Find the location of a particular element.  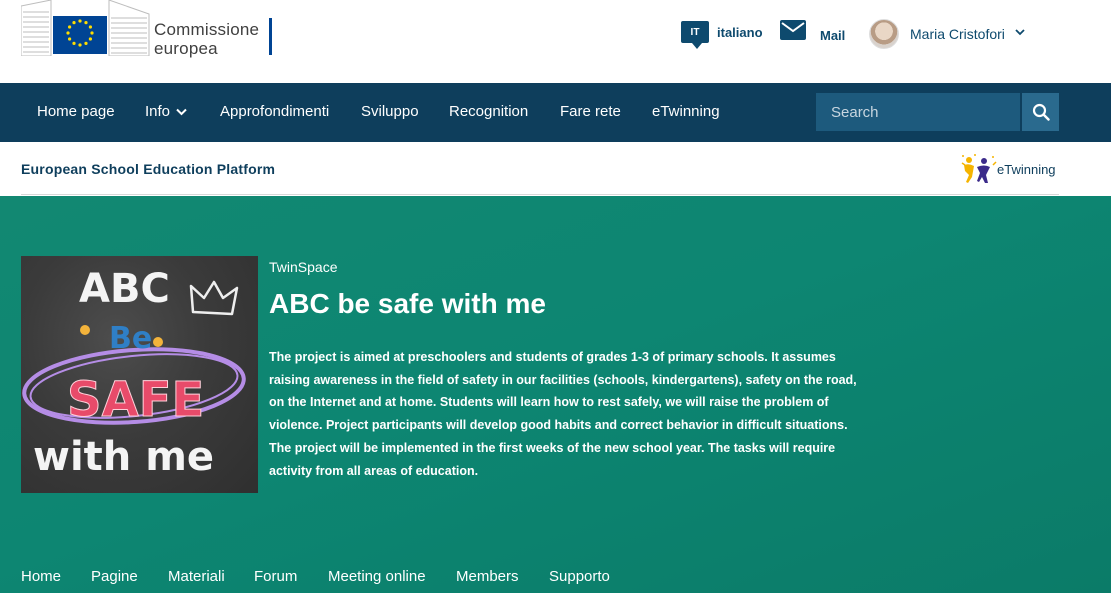

user-name: Maria Cristofori is located at coordinates (957, 34).